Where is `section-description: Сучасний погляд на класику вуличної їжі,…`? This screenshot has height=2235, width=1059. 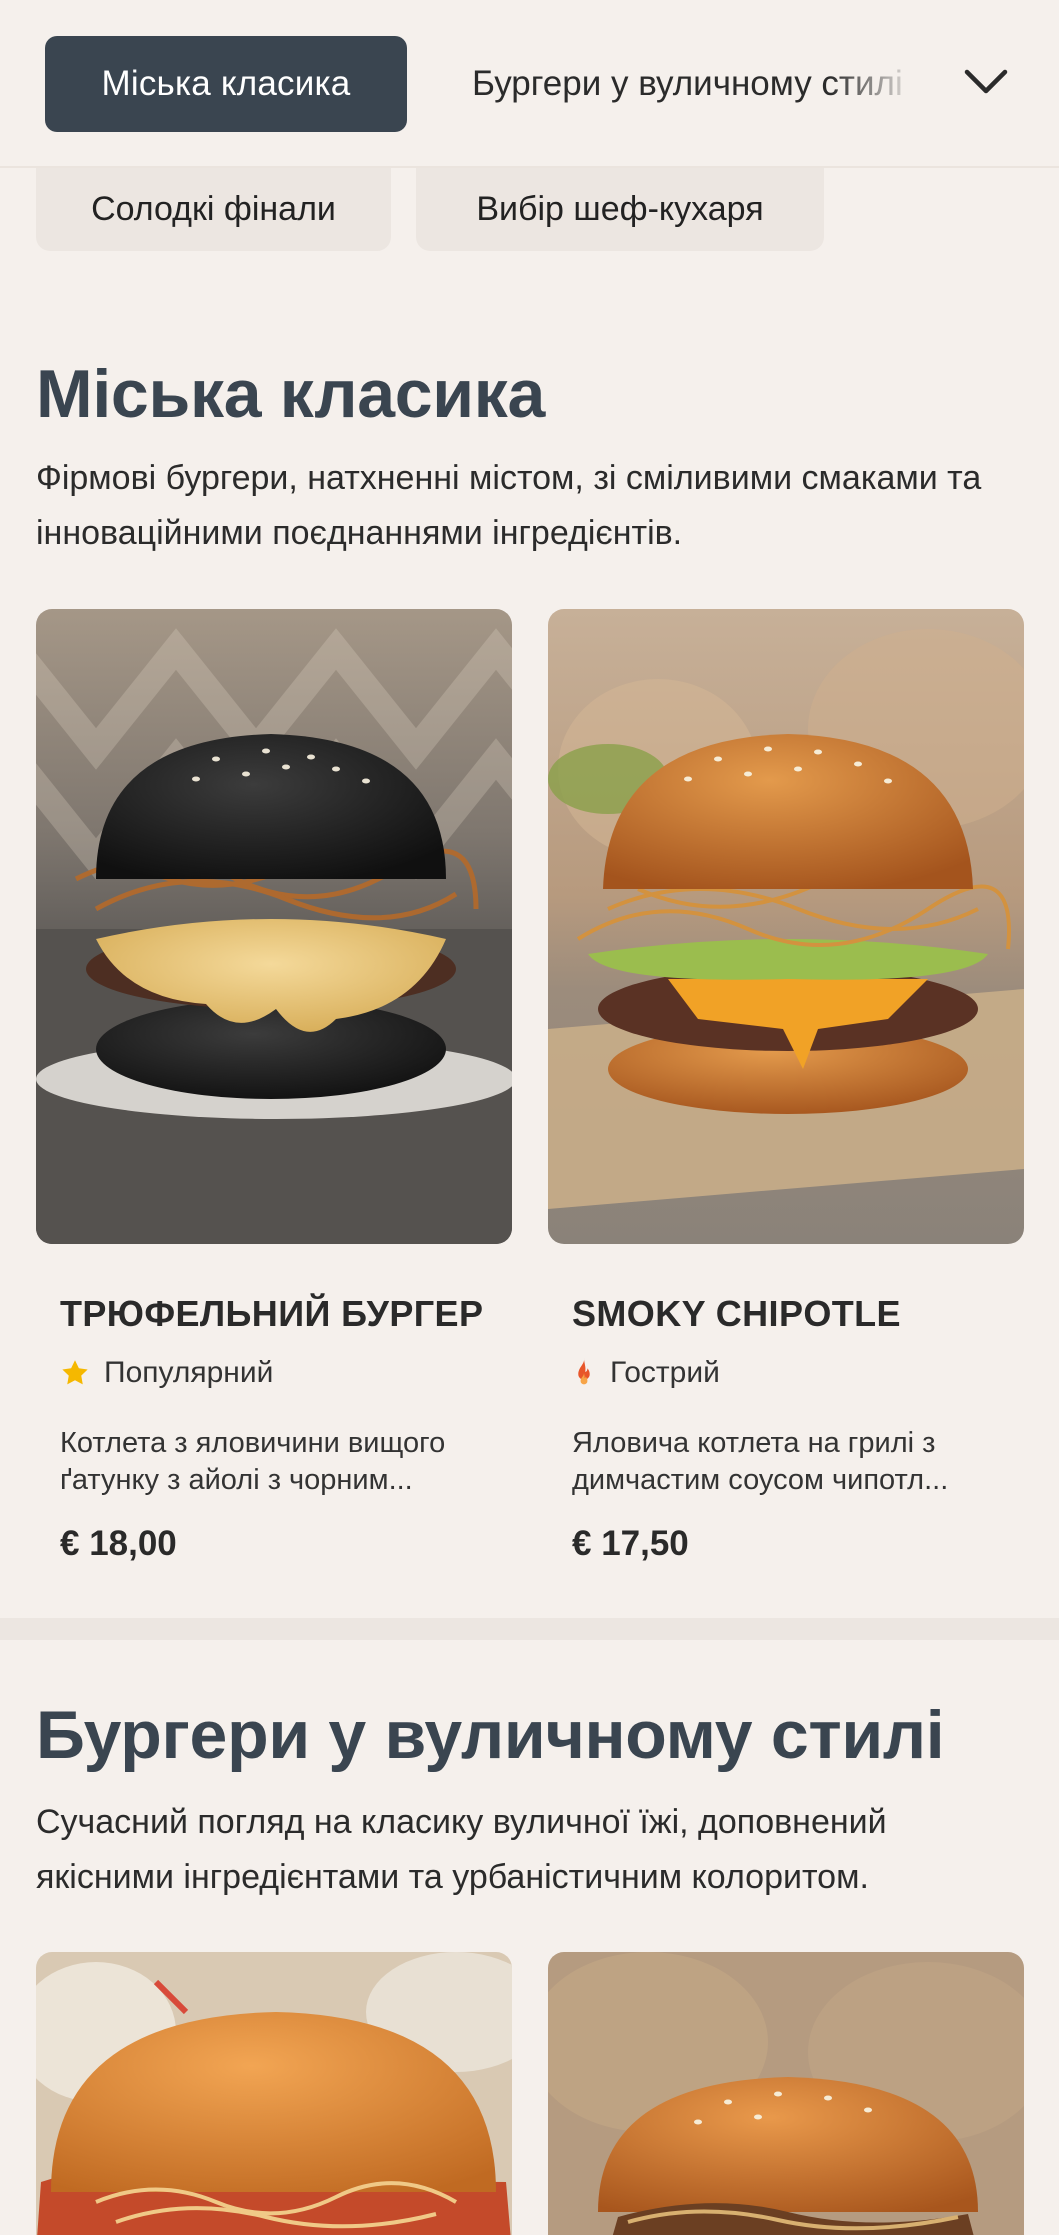
section-description: Сучасний погляд на класику вуличної їжі,… is located at coordinates (461, 1849).